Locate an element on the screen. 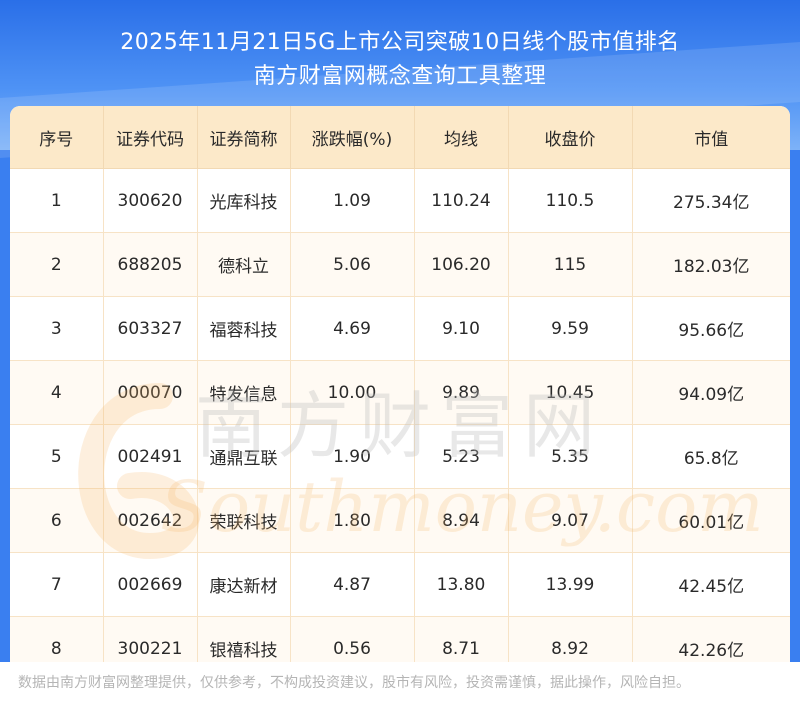  cell-market-cap: 42.26亿 is located at coordinates (711, 639).